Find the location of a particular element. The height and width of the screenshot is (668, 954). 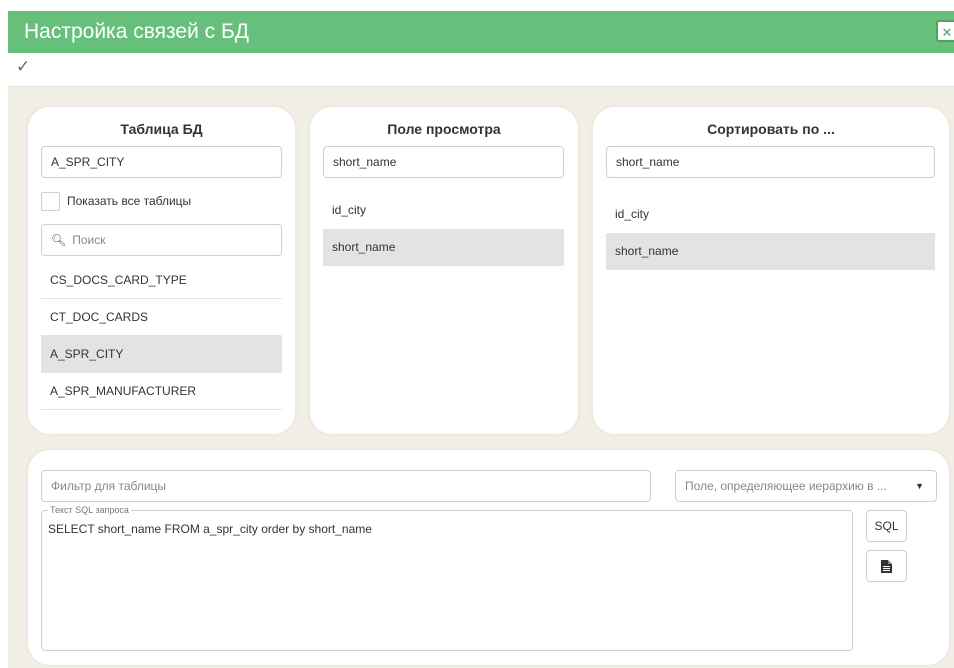

list-item: A_SPR_MANUFACTURER is located at coordinates (161, 391).